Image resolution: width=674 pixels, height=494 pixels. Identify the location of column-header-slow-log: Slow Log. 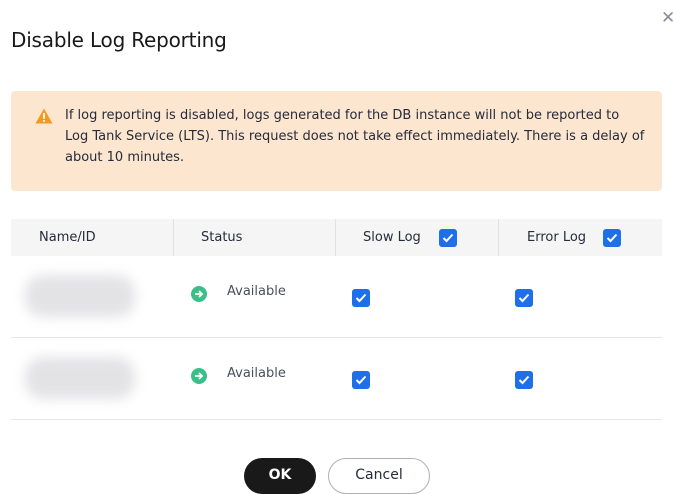
(392, 237).